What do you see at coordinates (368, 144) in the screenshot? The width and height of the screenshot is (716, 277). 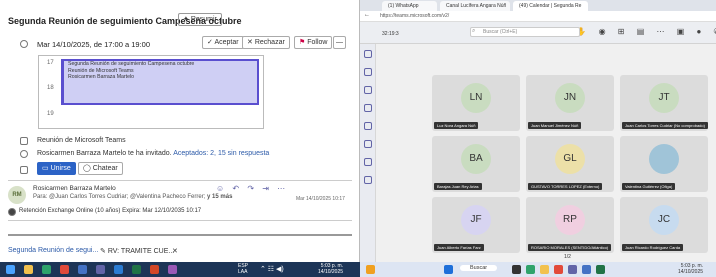 I see `files-nav-icon` at bounding box center [368, 144].